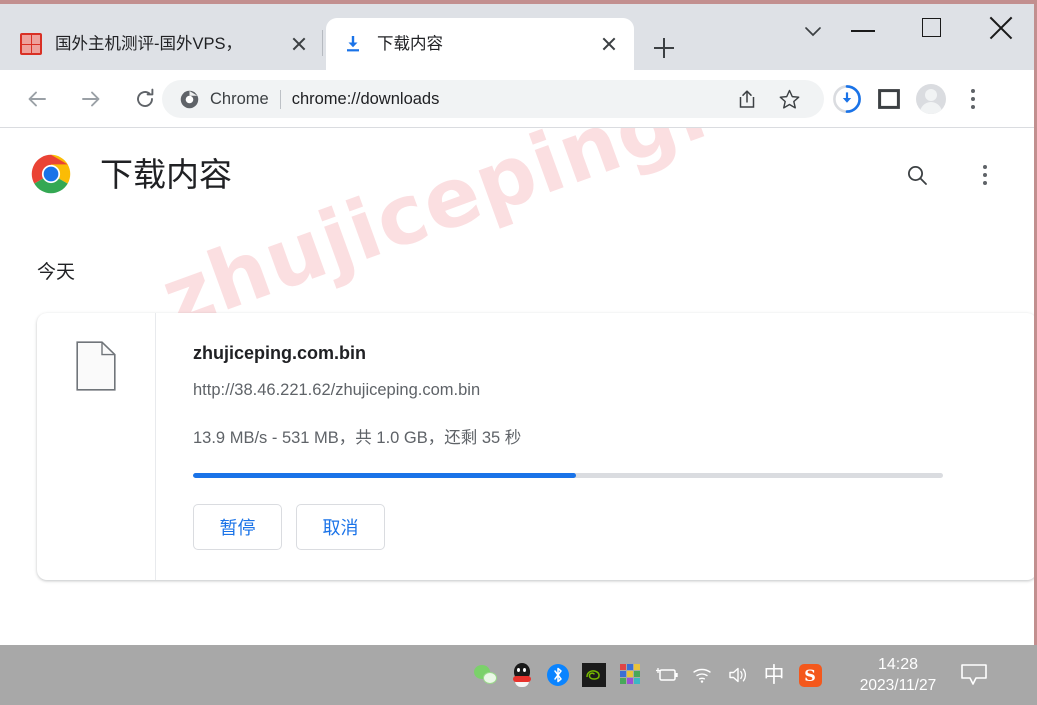 The width and height of the screenshot is (1037, 705). What do you see at coordinates (149, 44) in the screenshot?
I see `tab-title: 国外主机测评-国外VPS，` at bounding box center [149, 44].